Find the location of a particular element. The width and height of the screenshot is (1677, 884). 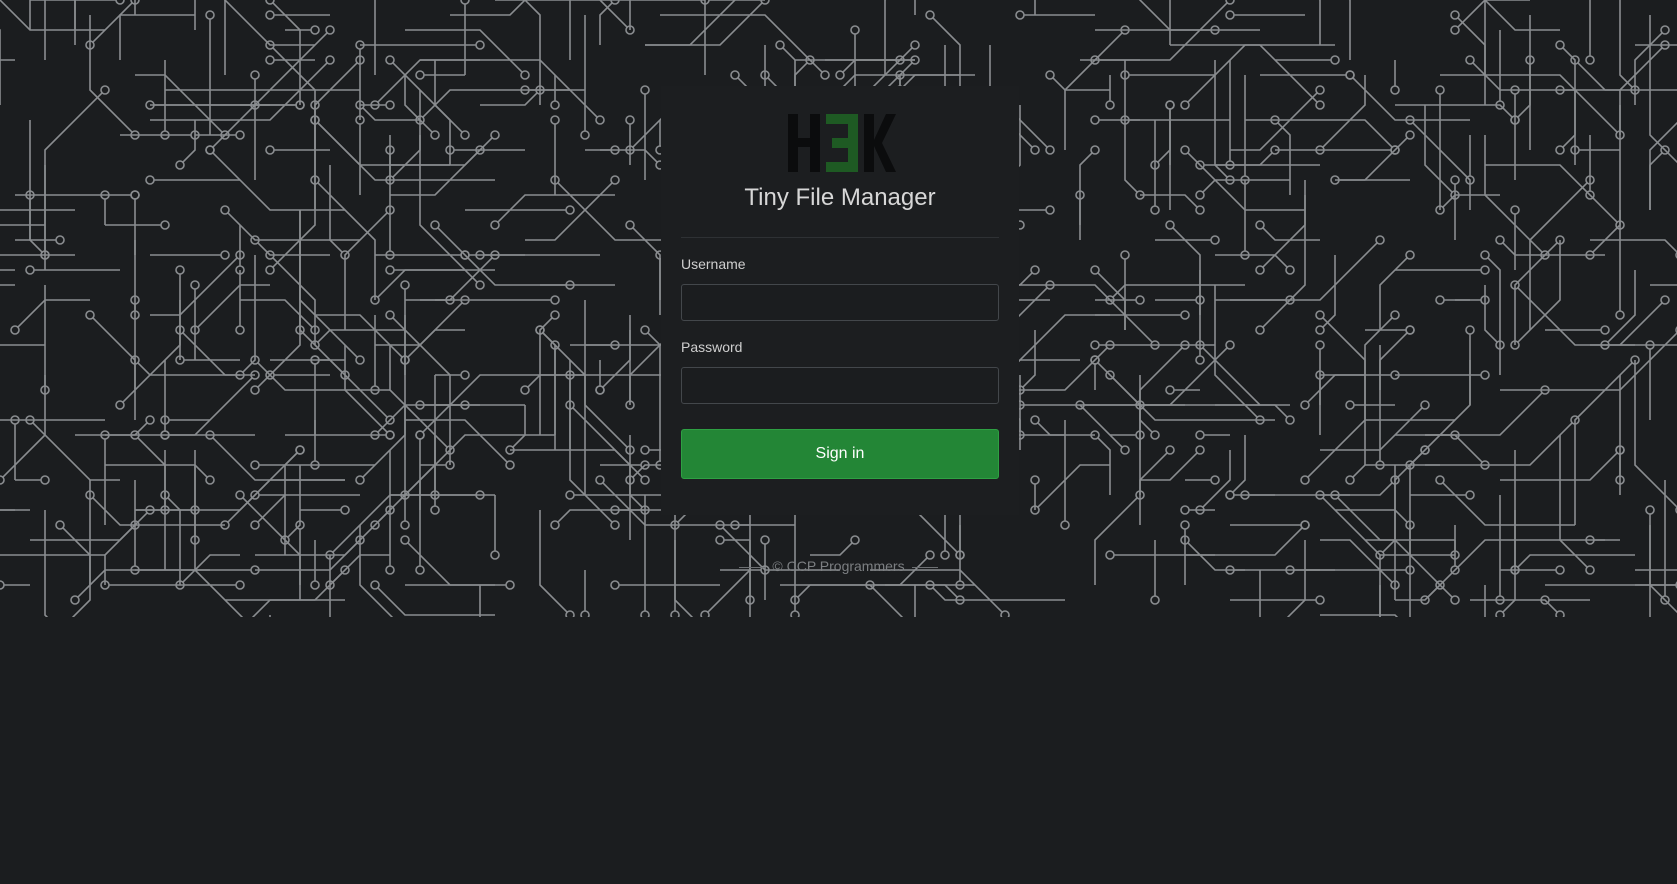

h3k-logo-icon is located at coordinates (842, 143).